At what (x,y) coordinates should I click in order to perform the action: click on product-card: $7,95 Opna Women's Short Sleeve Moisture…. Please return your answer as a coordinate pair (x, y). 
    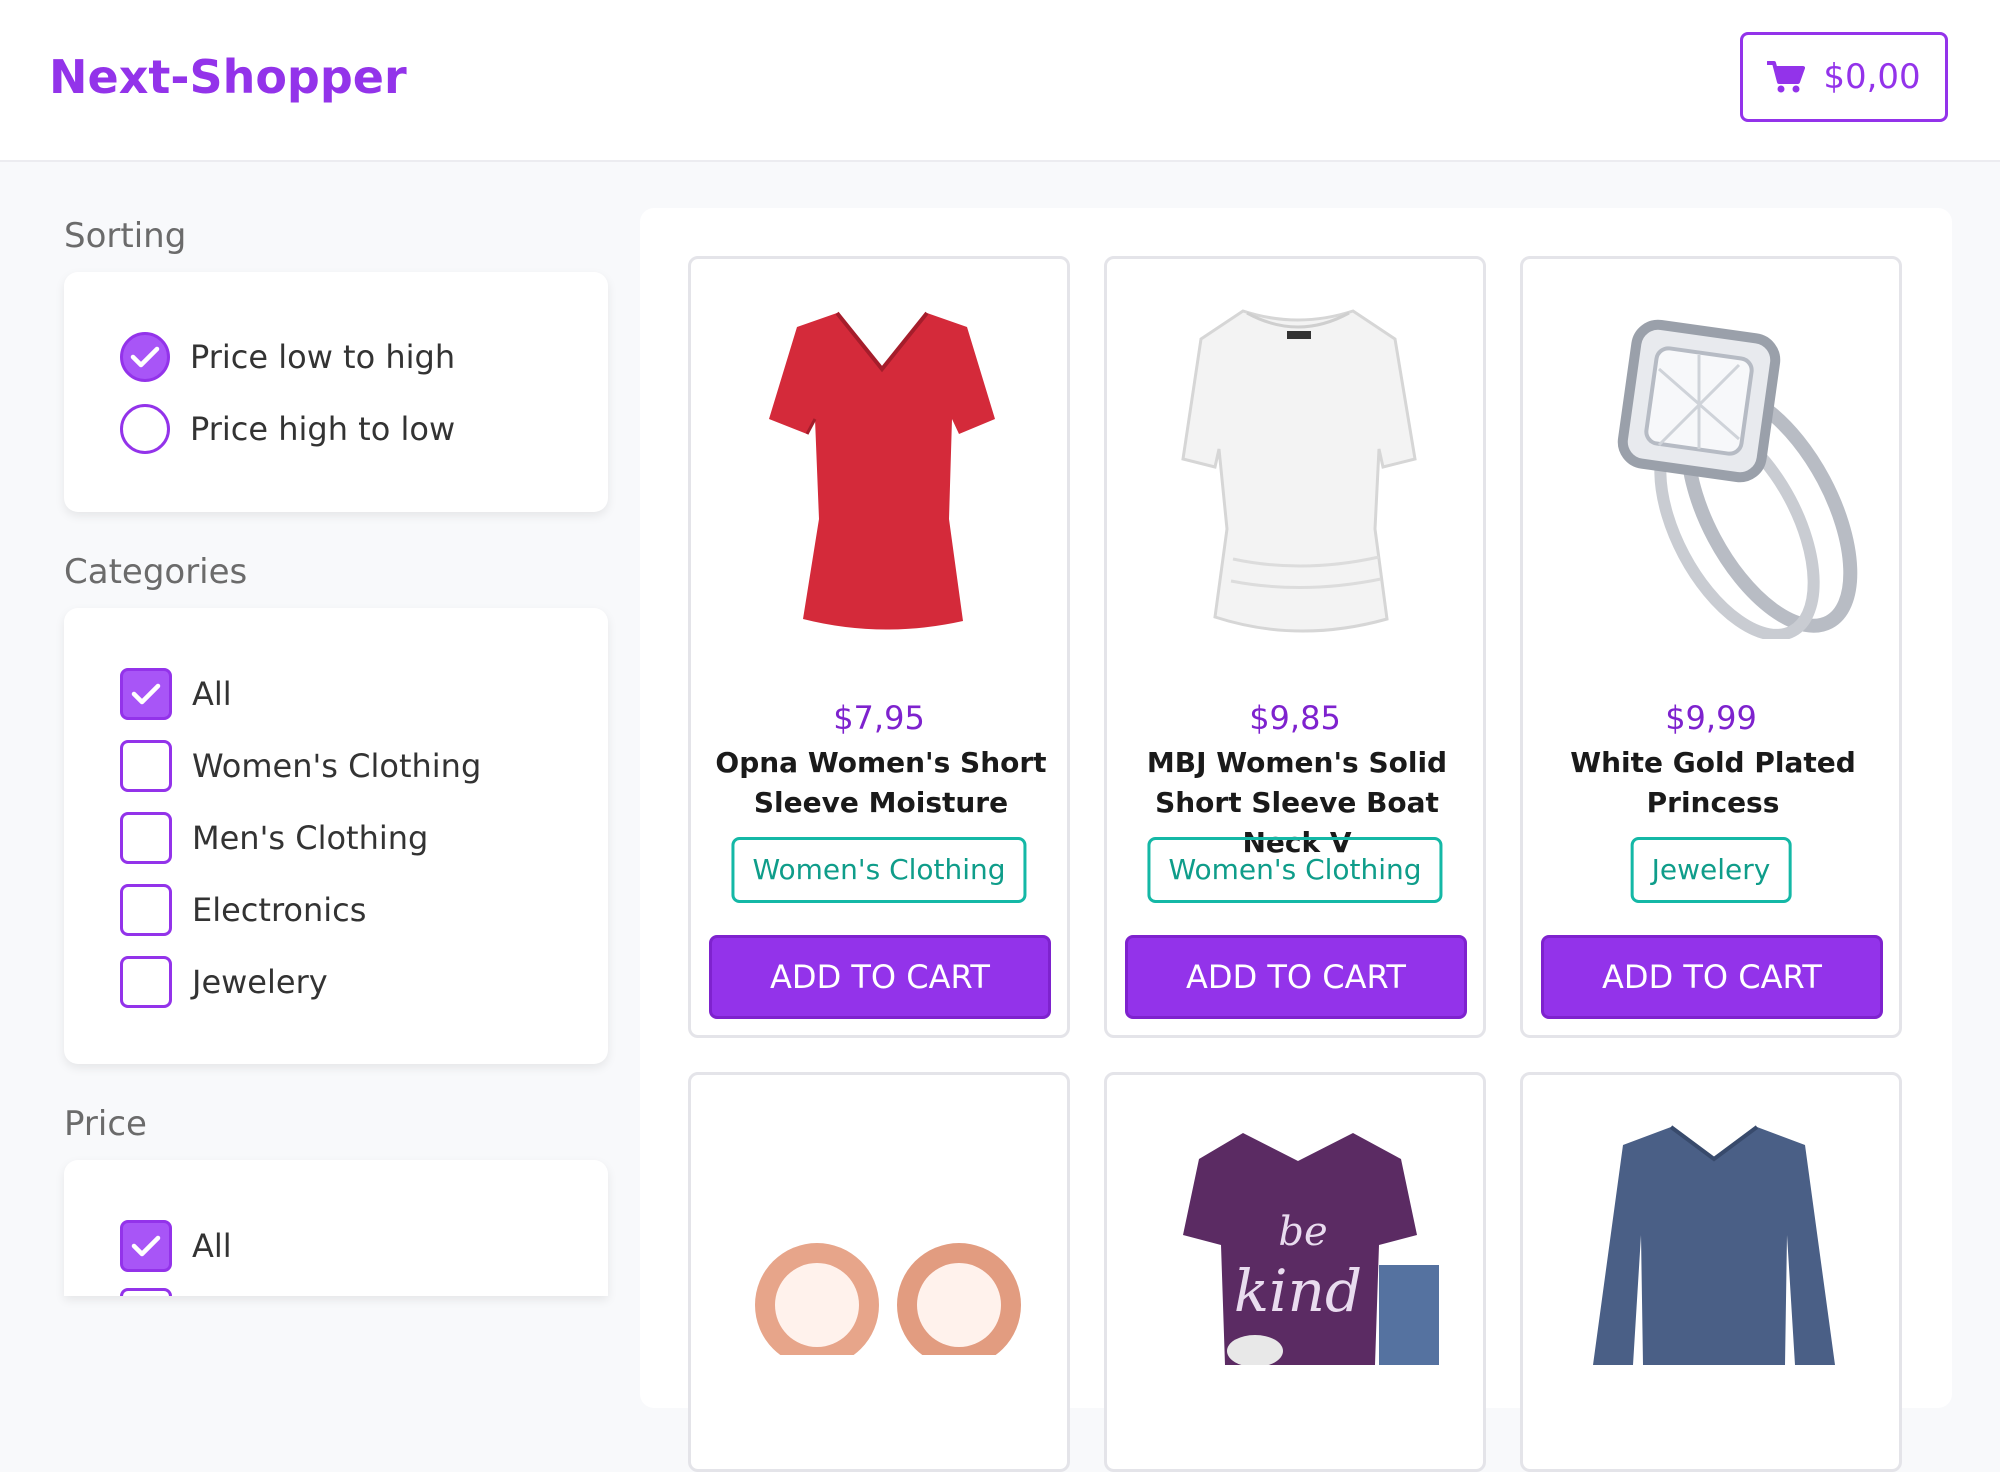
    Looking at the image, I should click on (879, 647).